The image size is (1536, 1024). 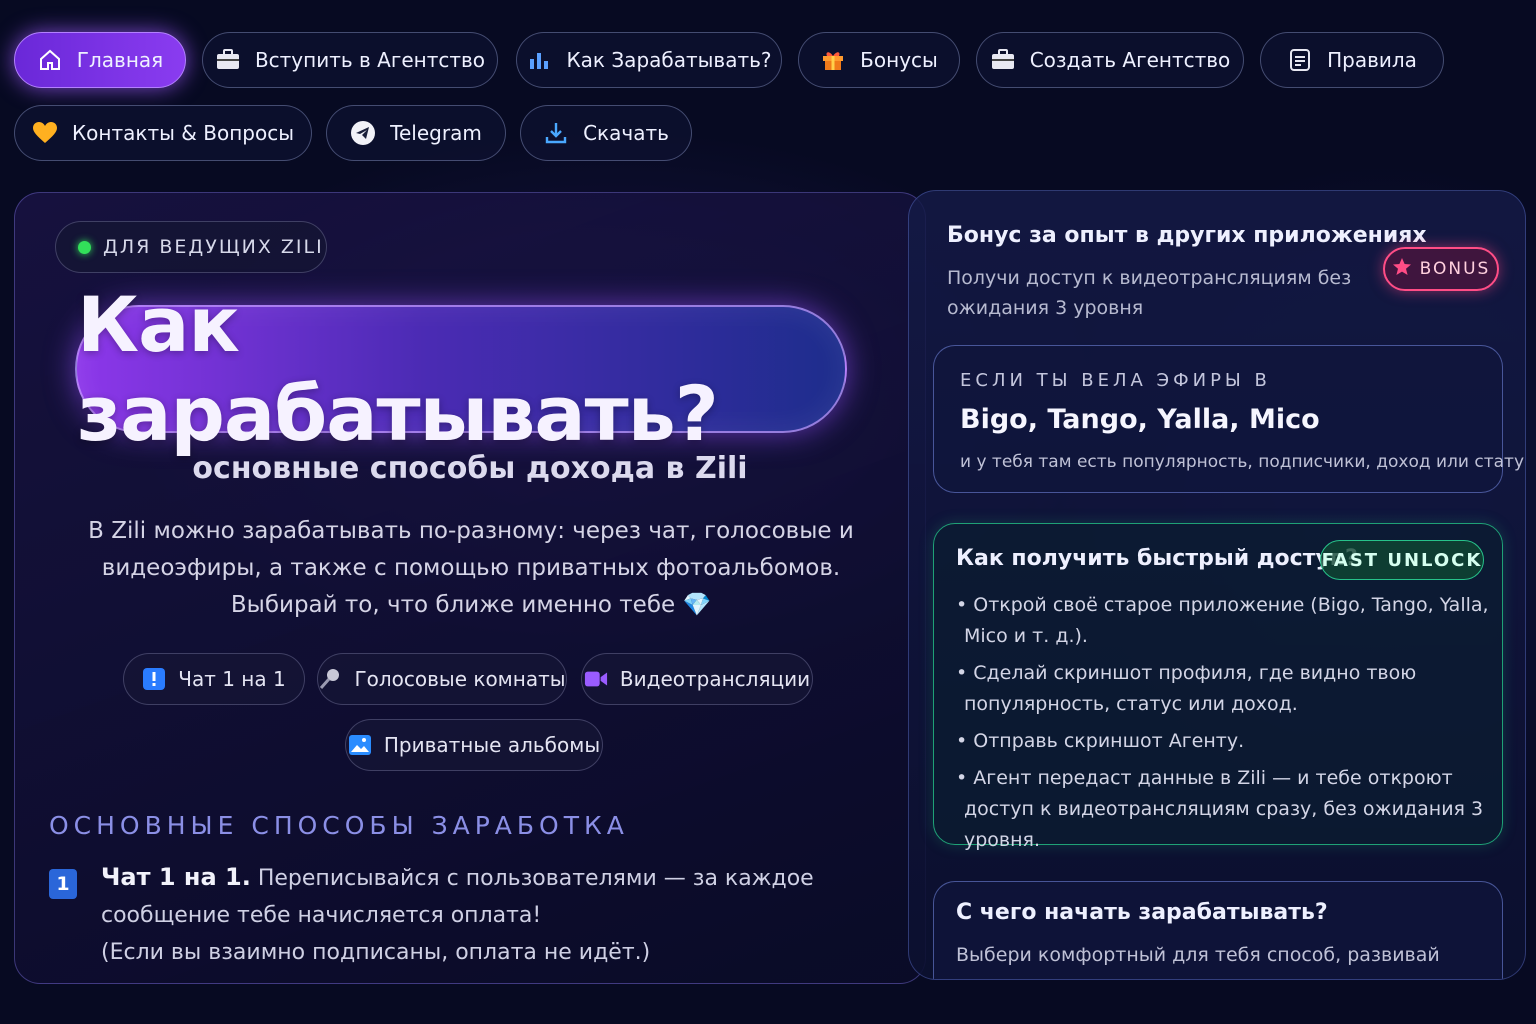 I want to click on page-title: Как зарабатывать?, so click(x=398, y=369).